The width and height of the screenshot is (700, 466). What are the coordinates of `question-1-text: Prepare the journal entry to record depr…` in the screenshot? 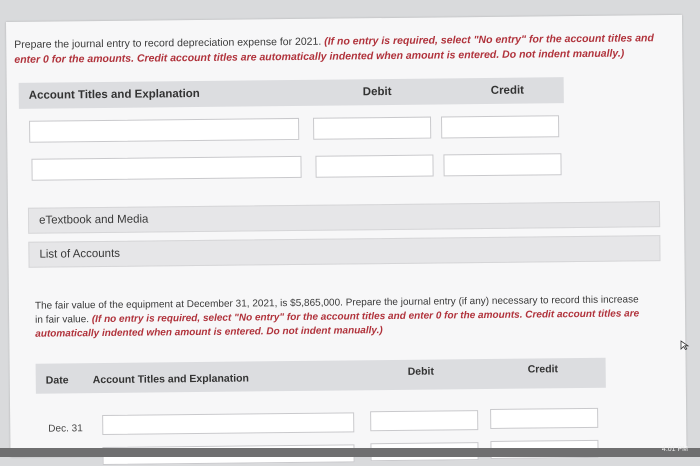 It's located at (169, 43).